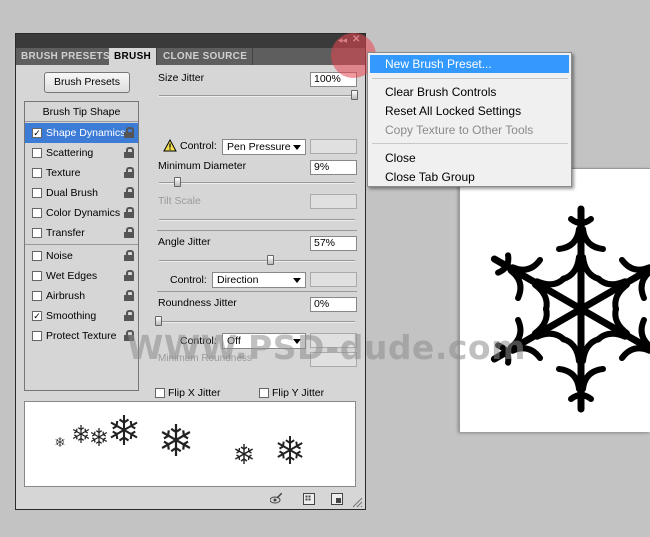  What do you see at coordinates (81, 233) in the screenshot?
I see `option-transfer: Transfer` at bounding box center [81, 233].